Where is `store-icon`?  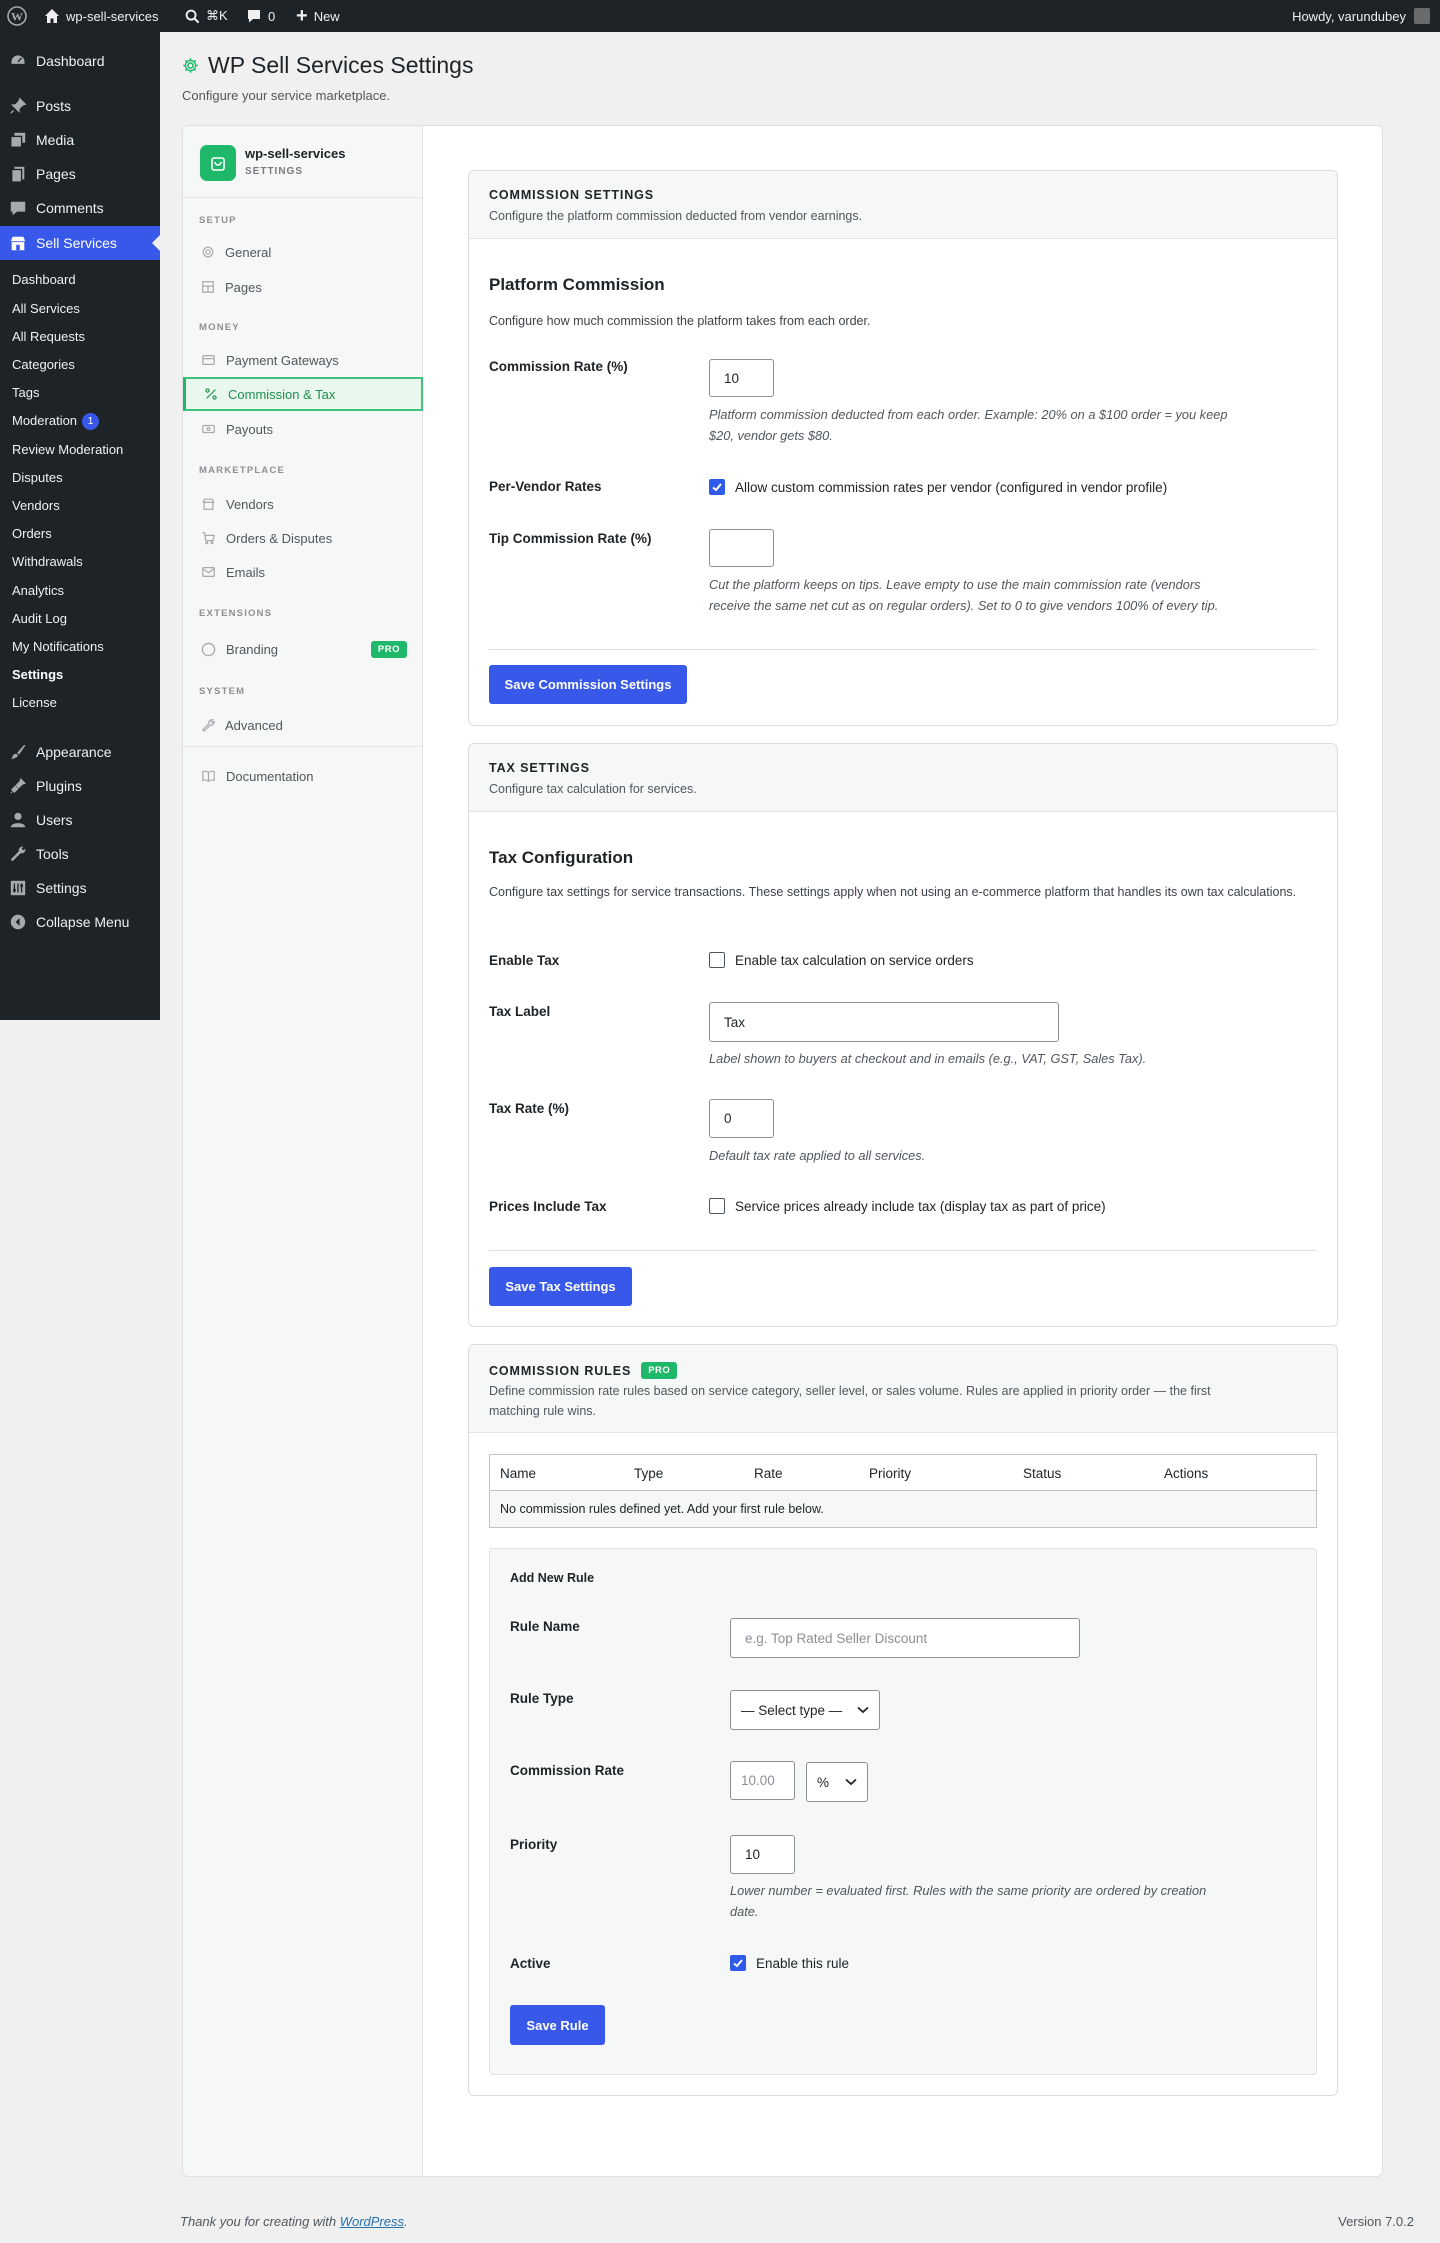
store-icon is located at coordinates (18, 243).